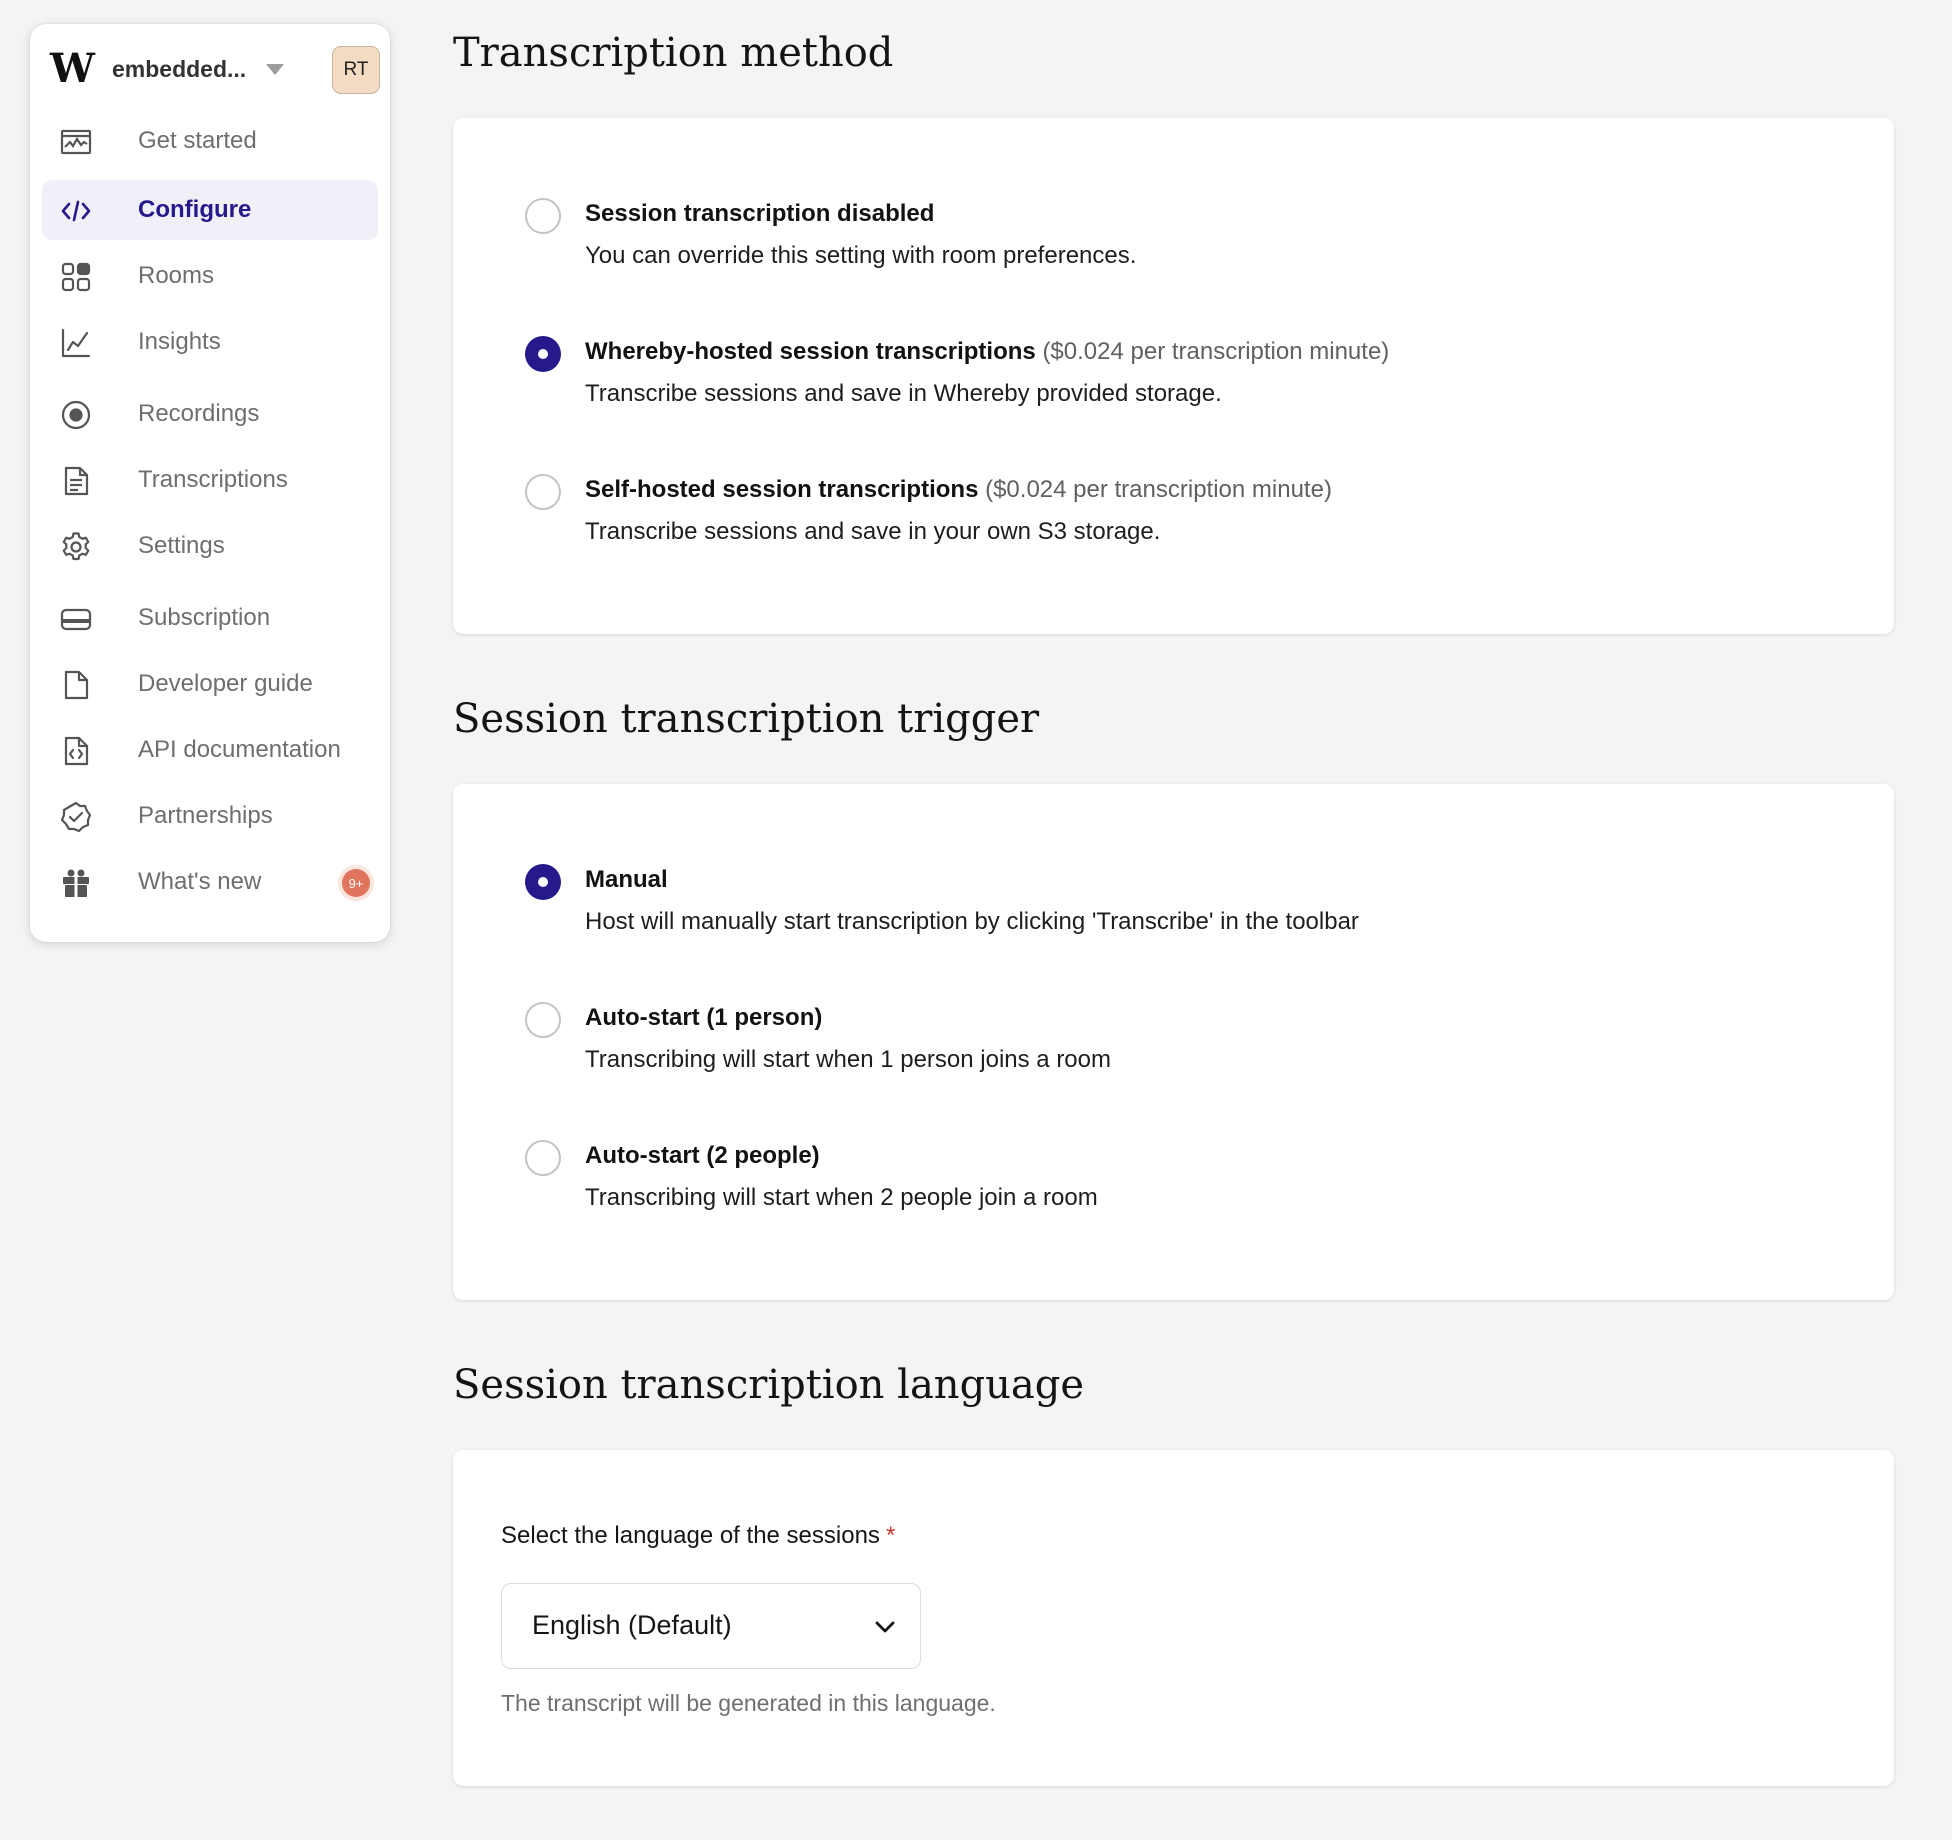 The image size is (1952, 1840). I want to click on caret-down-icon, so click(275, 69).